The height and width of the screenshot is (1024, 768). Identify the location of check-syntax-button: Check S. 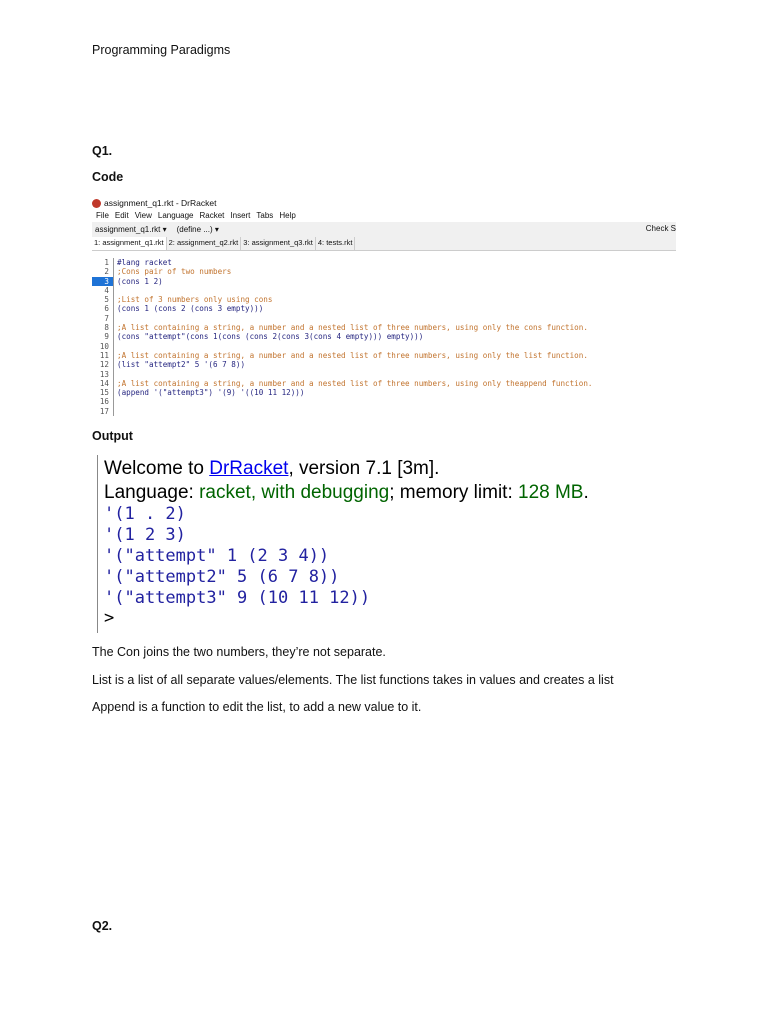
(660, 228).